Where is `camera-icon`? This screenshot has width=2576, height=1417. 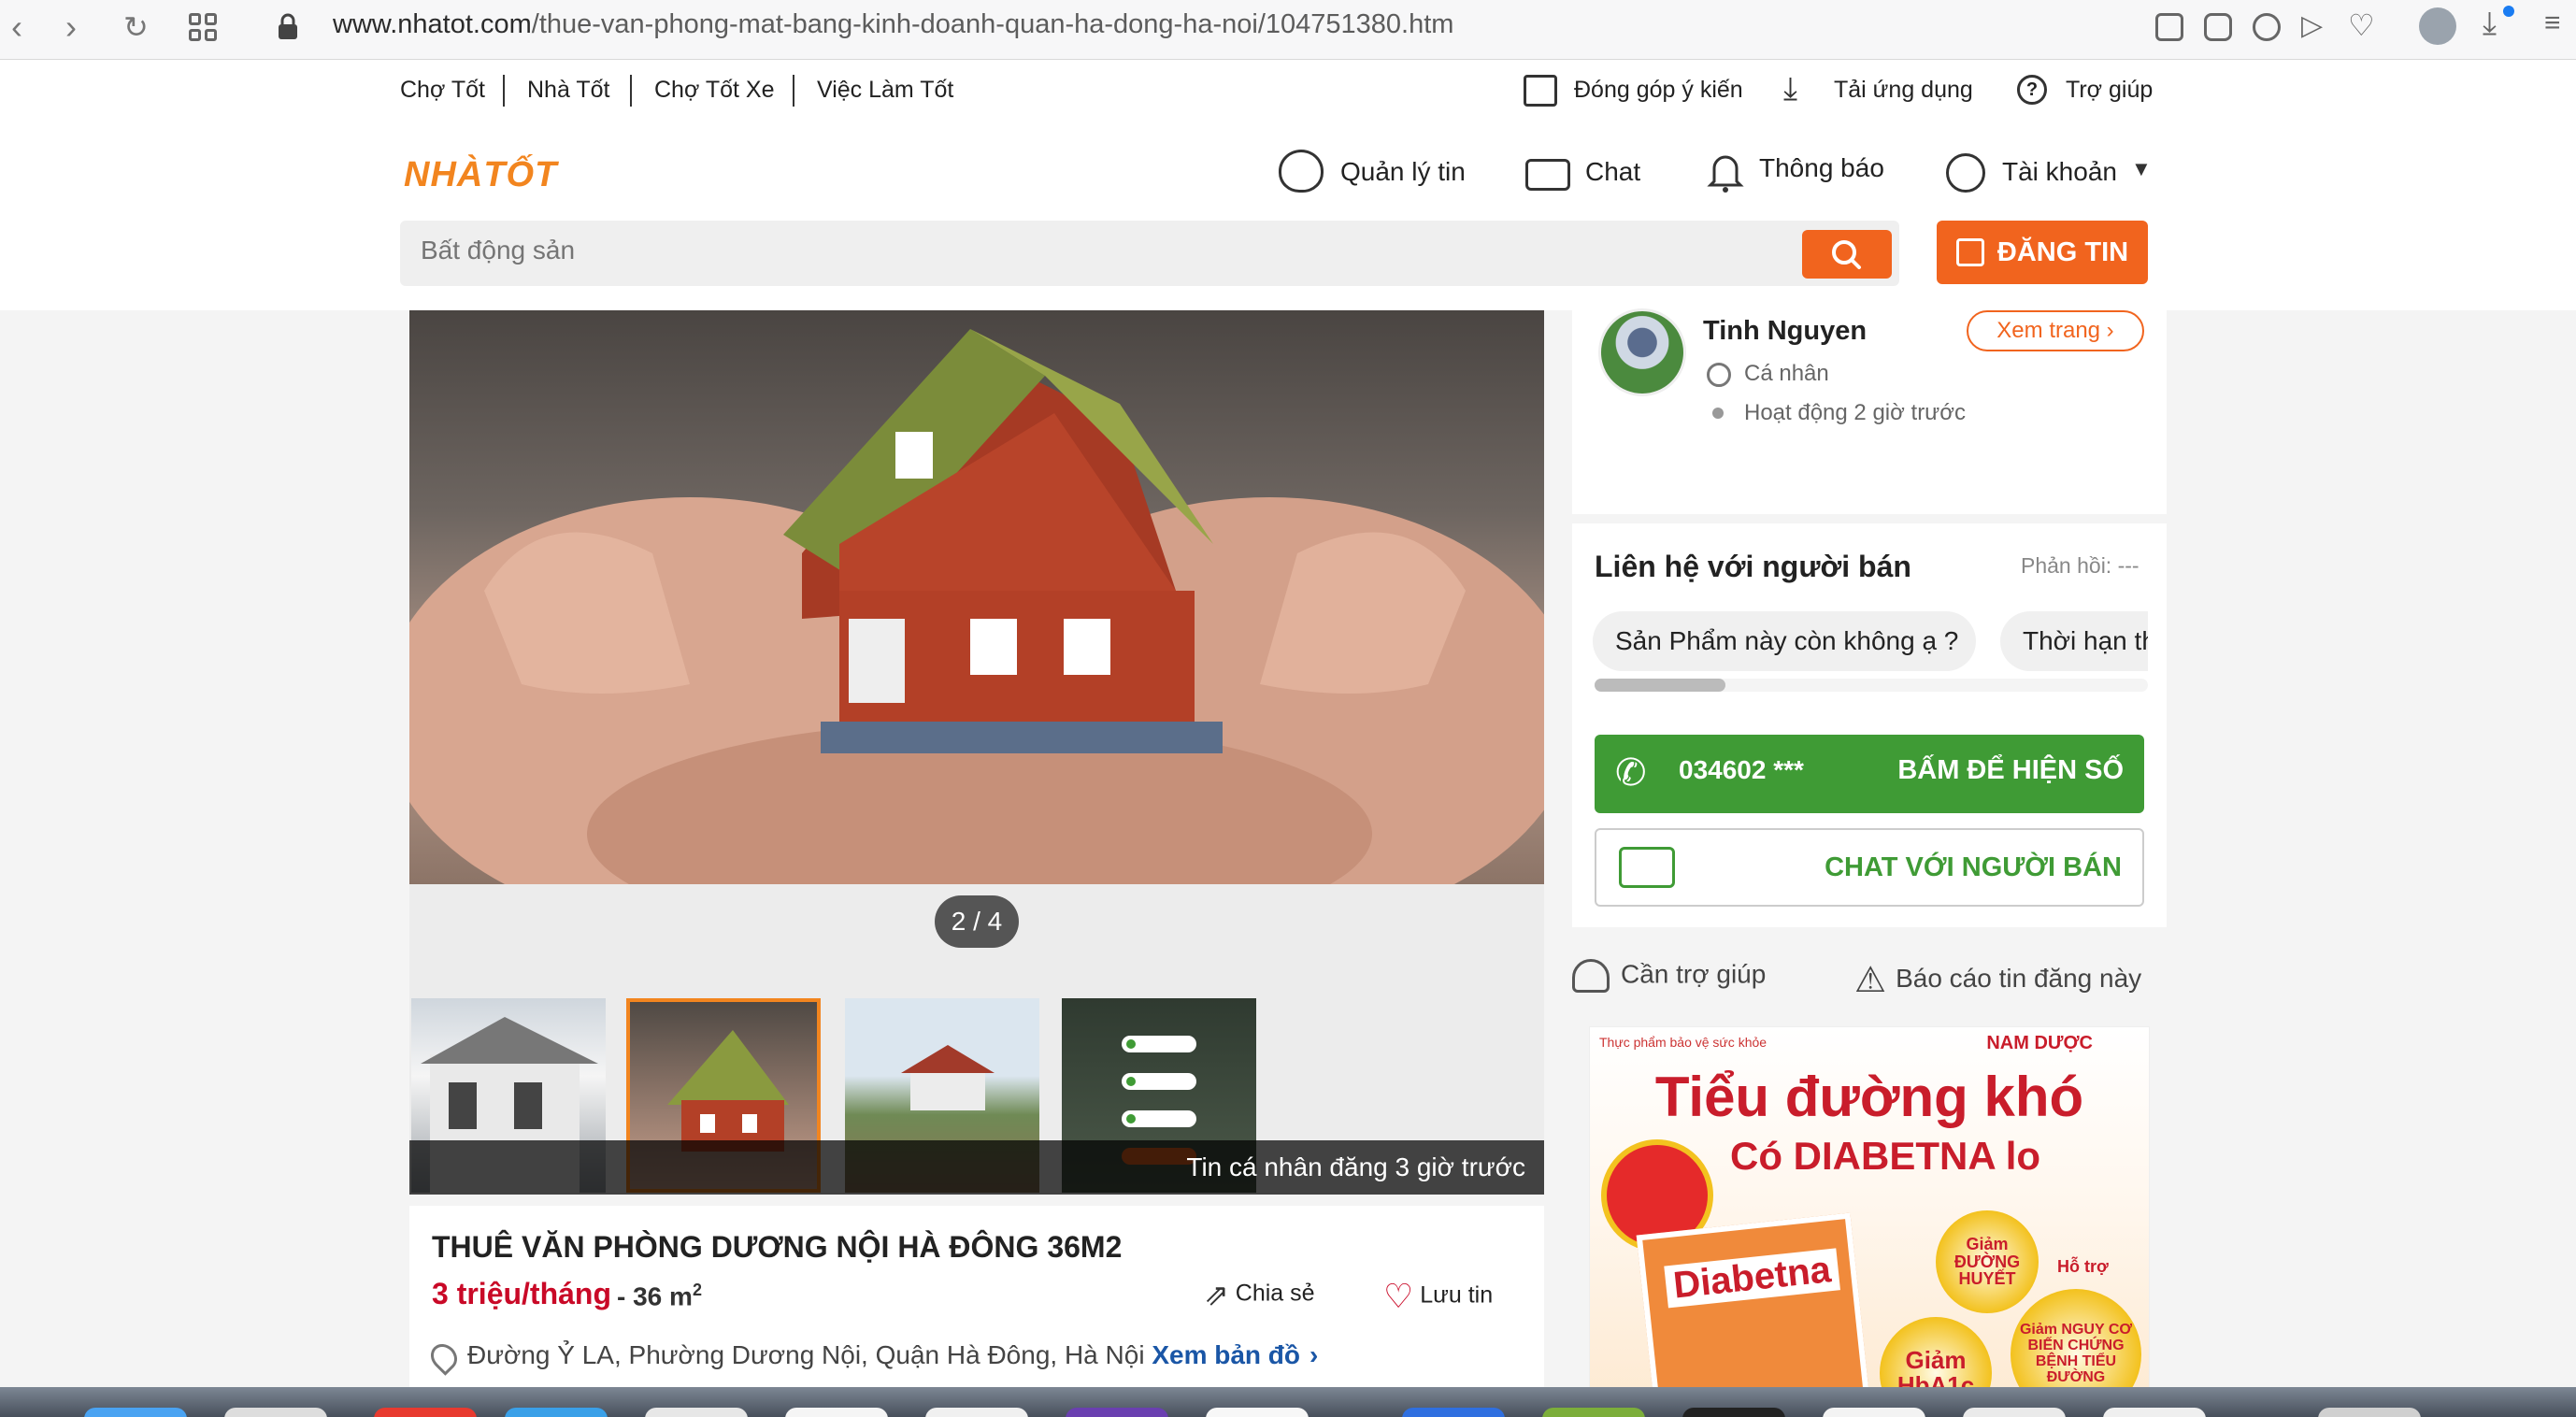 camera-icon is located at coordinates (2218, 27).